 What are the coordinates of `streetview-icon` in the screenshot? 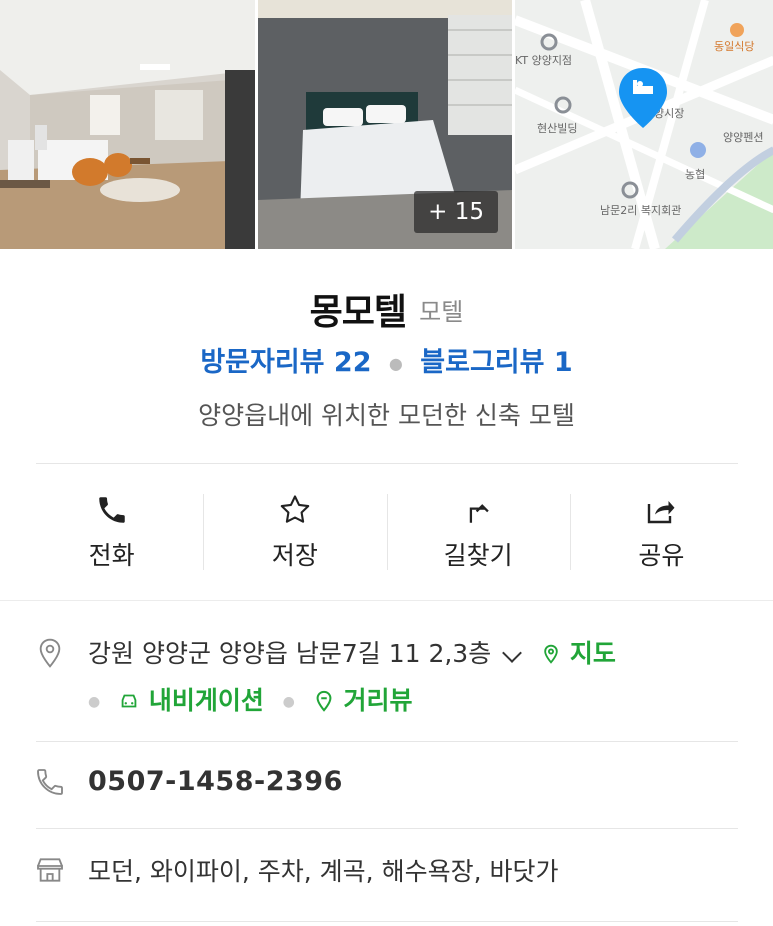 It's located at (324, 701).